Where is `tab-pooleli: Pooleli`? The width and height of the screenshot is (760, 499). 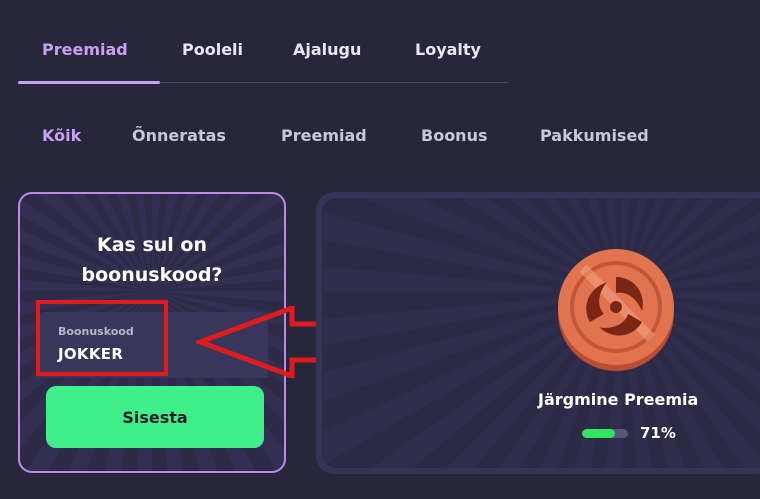 tab-pooleli: Pooleli is located at coordinates (212, 49).